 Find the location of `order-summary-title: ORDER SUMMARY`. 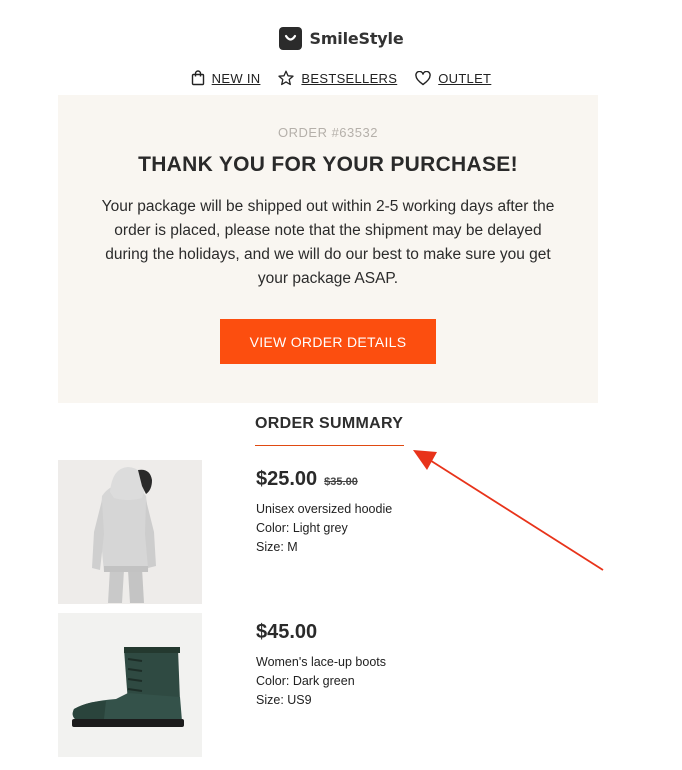

order-summary-title: ORDER SUMMARY is located at coordinates (329, 423).